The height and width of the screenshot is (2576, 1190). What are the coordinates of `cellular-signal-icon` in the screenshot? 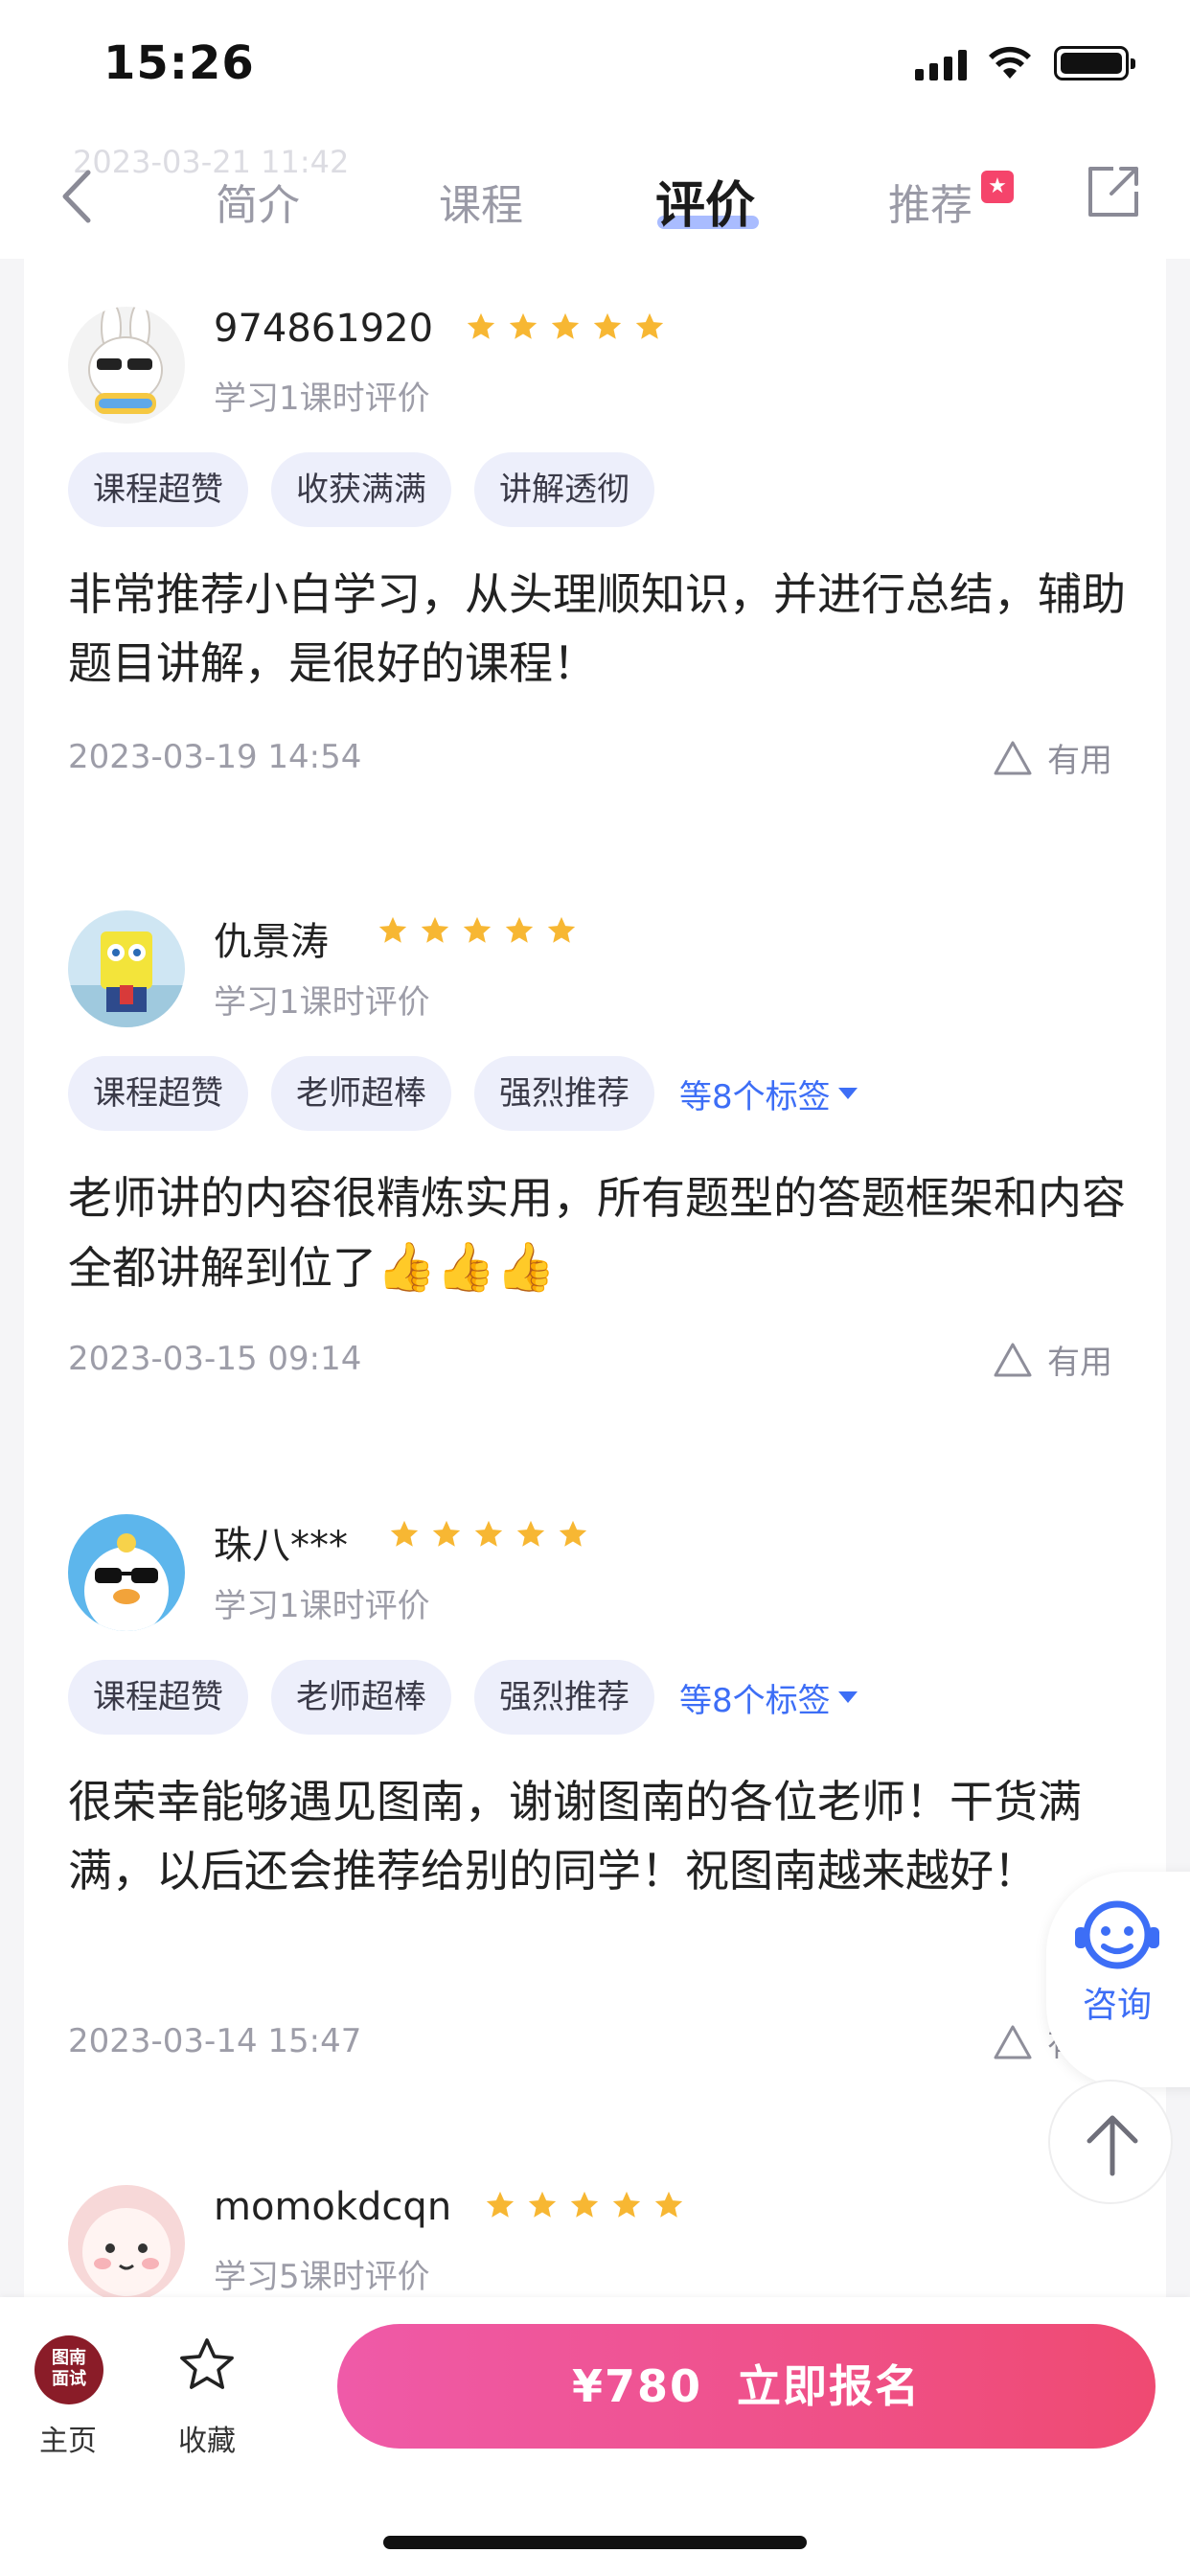 It's located at (941, 65).